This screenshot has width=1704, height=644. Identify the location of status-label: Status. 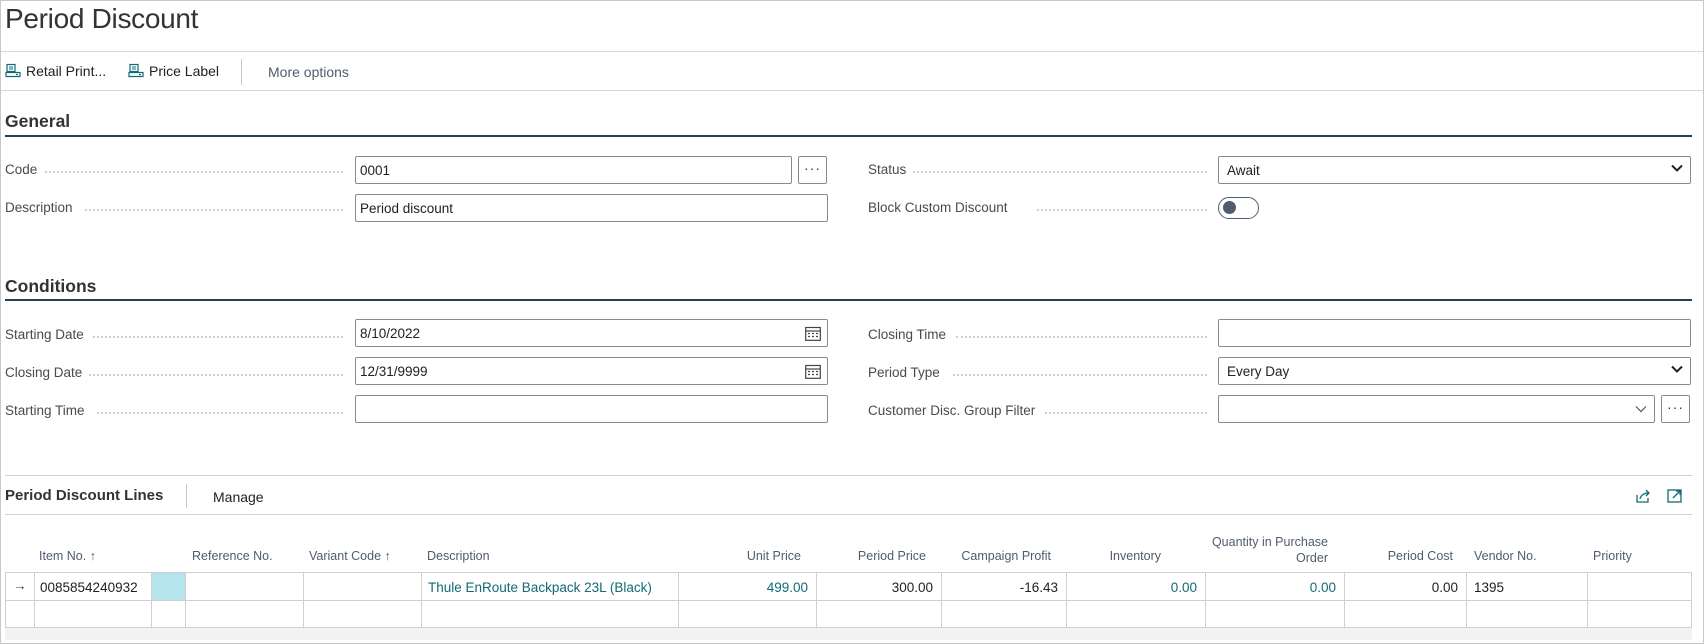
(887, 169).